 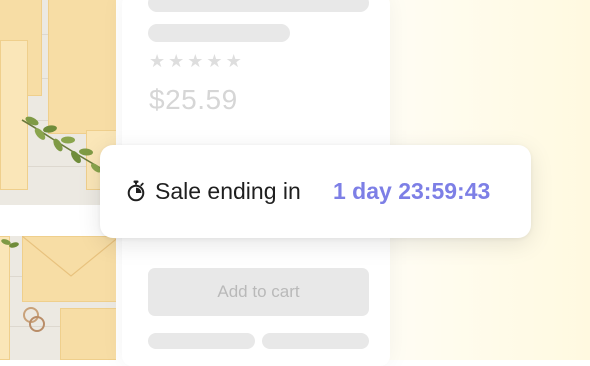 I want to click on product-price: $25.59, so click(x=193, y=99).